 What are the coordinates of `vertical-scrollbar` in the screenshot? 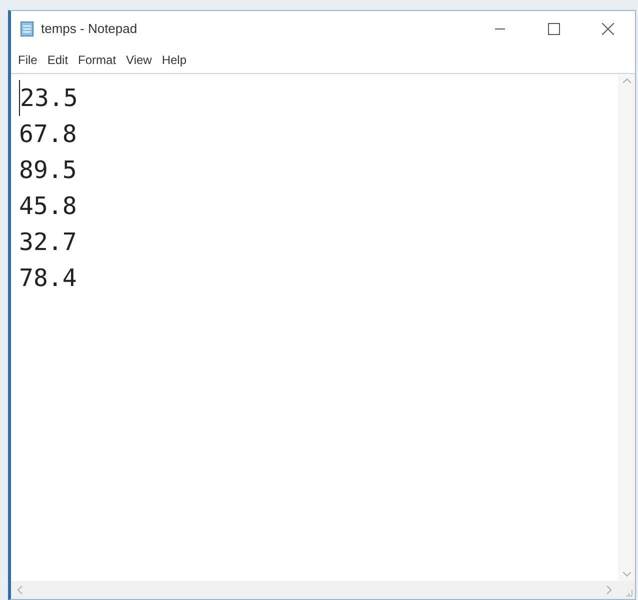 It's located at (626, 327).